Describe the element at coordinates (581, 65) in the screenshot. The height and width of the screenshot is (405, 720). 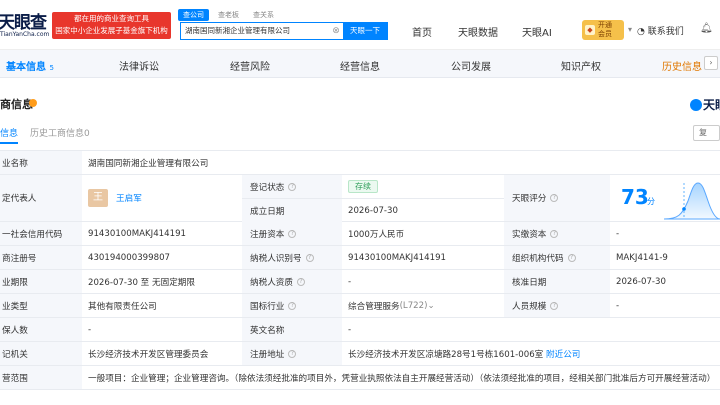
I see `tab-ip: 知识产权` at that location.